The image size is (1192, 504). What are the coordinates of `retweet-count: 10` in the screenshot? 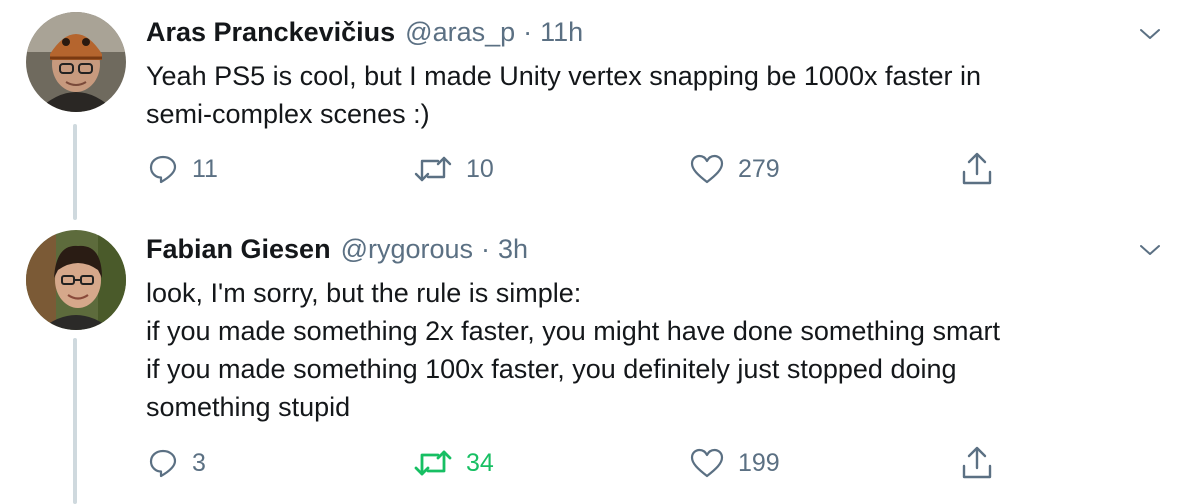 It's located at (480, 168).